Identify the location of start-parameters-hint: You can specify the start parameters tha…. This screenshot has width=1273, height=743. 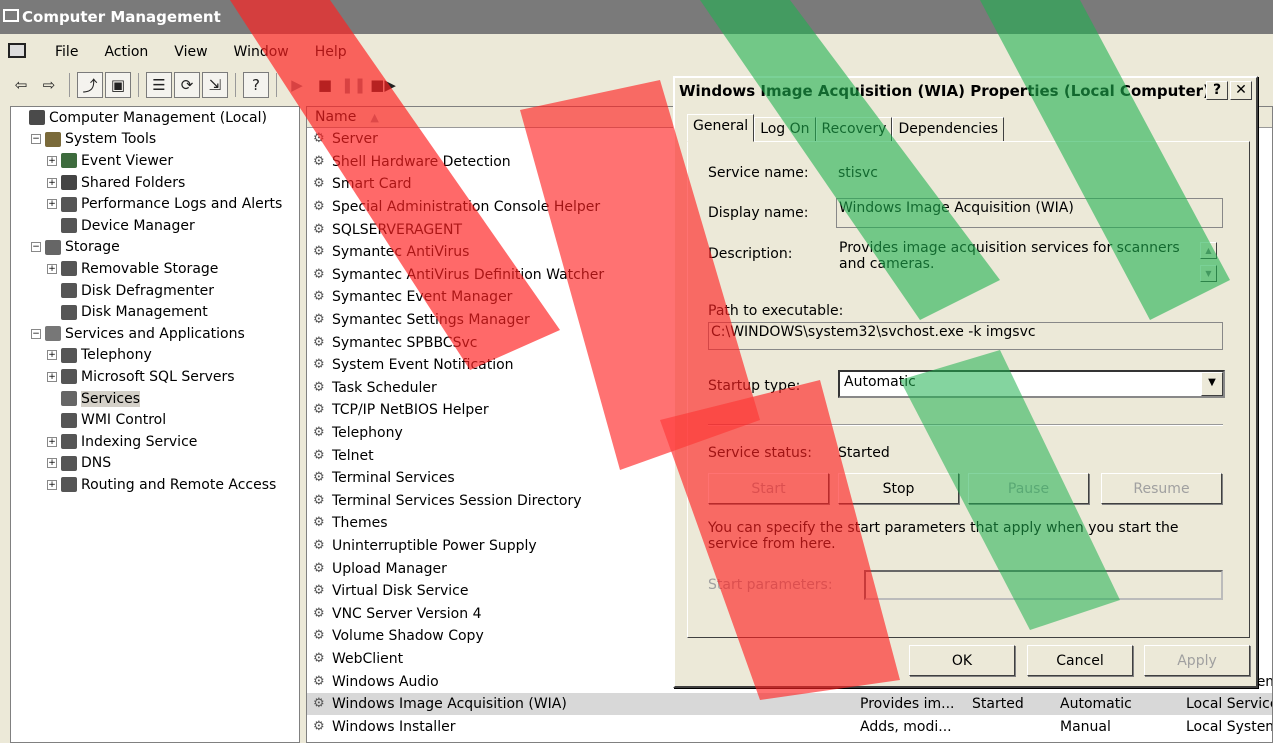
(943, 536).